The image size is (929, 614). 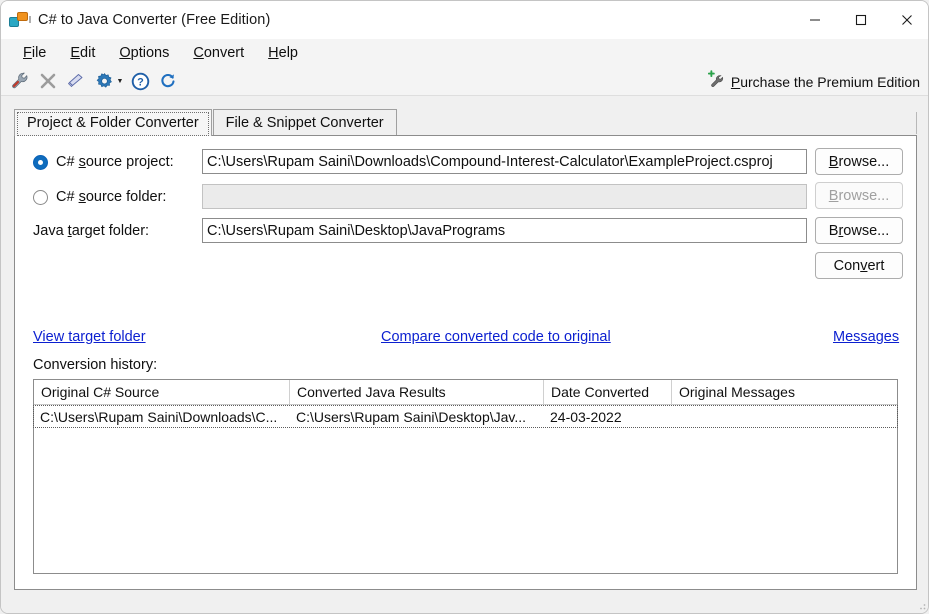 What do you see at coordinates (864, 265) in the screenshot?
I see `button-mnemonic: v` at bounding box center [864, 265].